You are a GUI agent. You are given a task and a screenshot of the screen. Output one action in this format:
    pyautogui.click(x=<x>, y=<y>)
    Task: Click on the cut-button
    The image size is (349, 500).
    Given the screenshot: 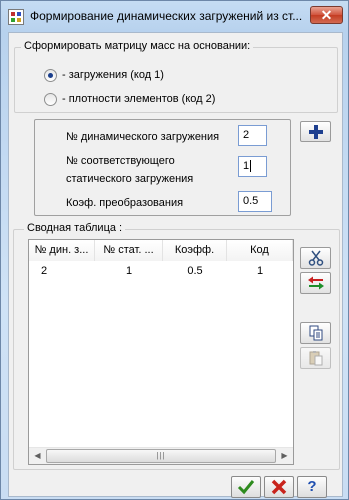 What is the action you would take?
    pyautogui.click(x=315, y=258)
    